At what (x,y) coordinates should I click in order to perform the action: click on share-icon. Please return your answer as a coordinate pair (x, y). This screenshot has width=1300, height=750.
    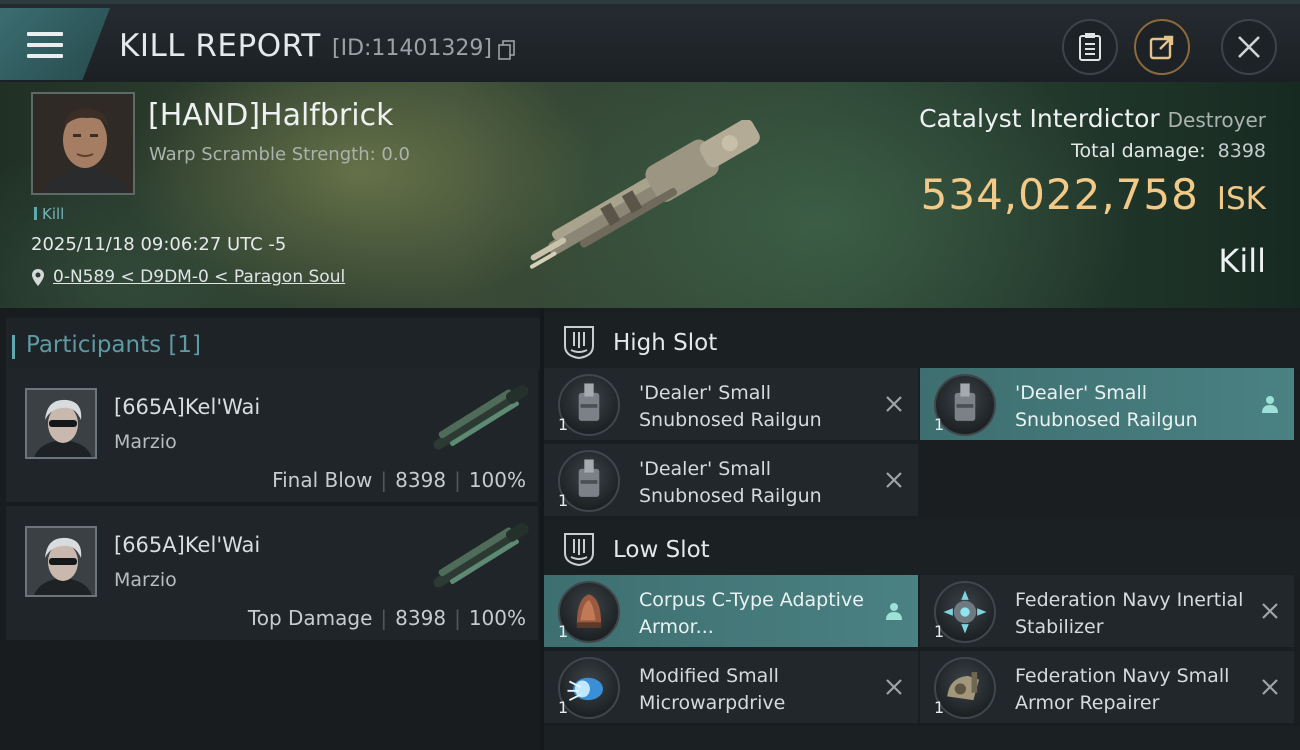
    Looking at the image, I should click on (1161, 47).